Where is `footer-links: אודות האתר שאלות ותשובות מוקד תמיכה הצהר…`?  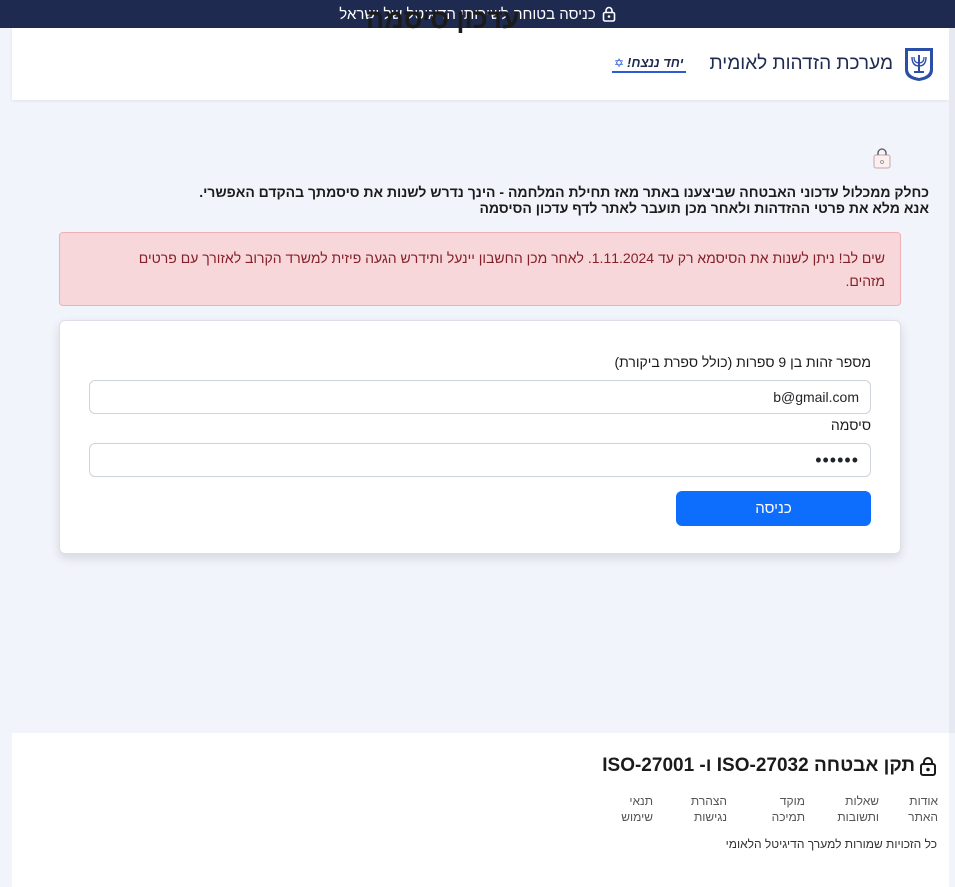 footer-links: אודות האתר שאלות ותשובות מוקד תמיכה הצהר… is located at coordinates (775, 809).